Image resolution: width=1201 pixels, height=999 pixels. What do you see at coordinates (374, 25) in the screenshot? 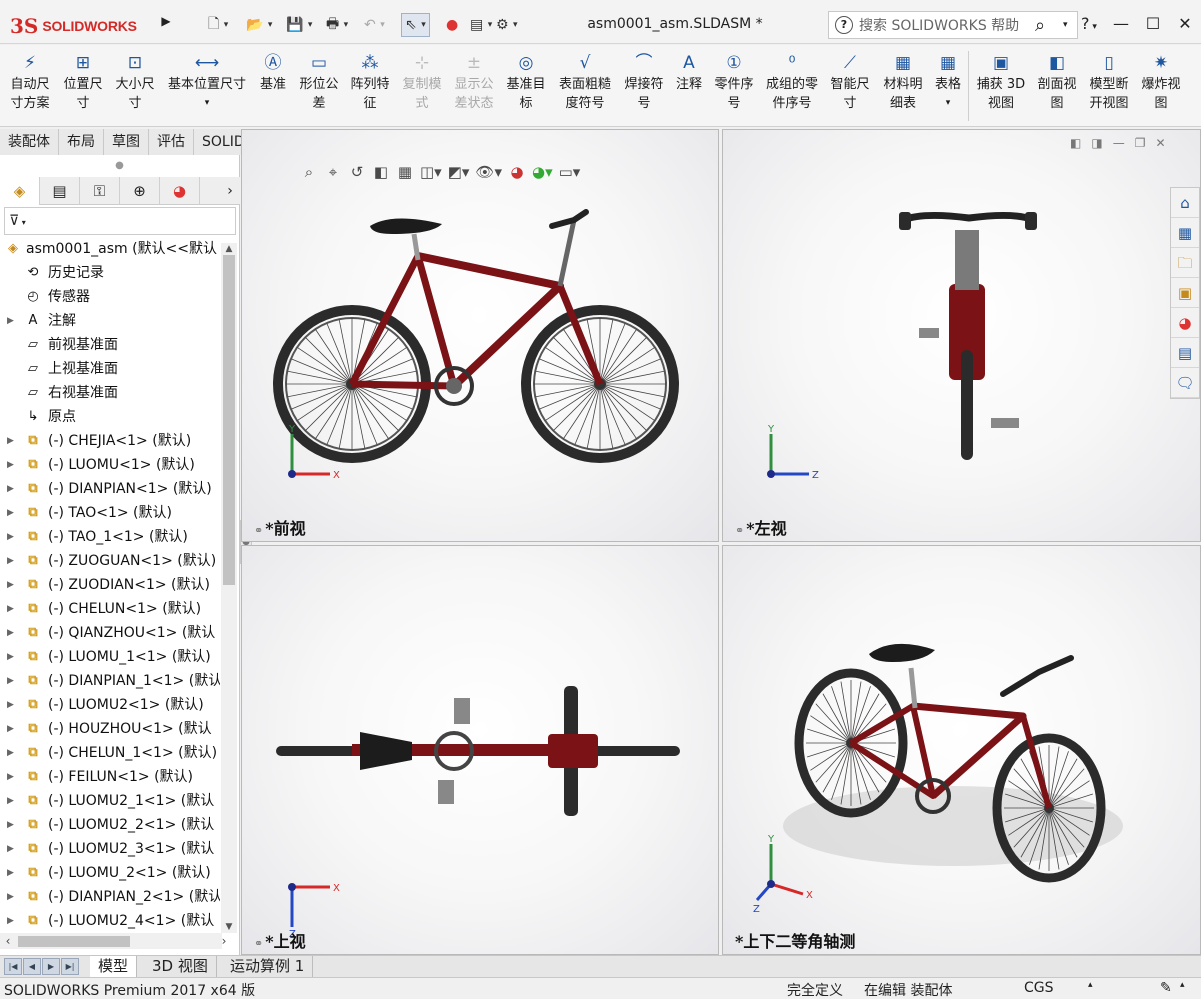
I see `undo-button: ↶ ▾` at bounding box center [374, 25].